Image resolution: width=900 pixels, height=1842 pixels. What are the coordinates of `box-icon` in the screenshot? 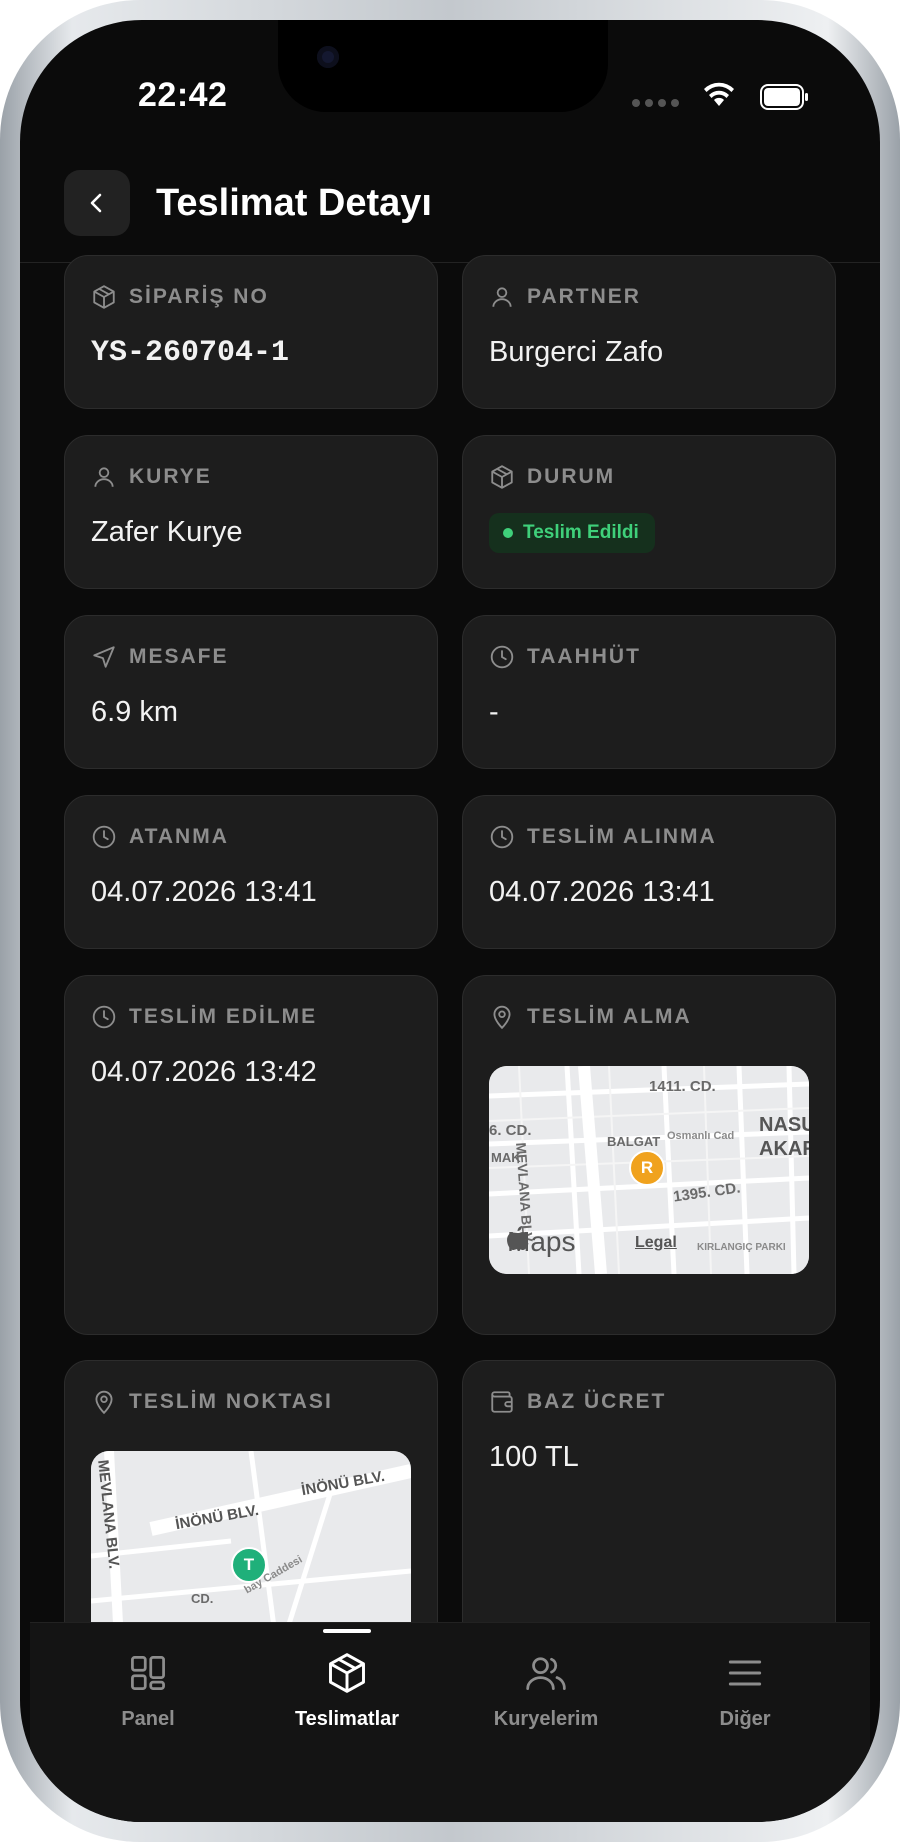 It's located at (347, 1673).